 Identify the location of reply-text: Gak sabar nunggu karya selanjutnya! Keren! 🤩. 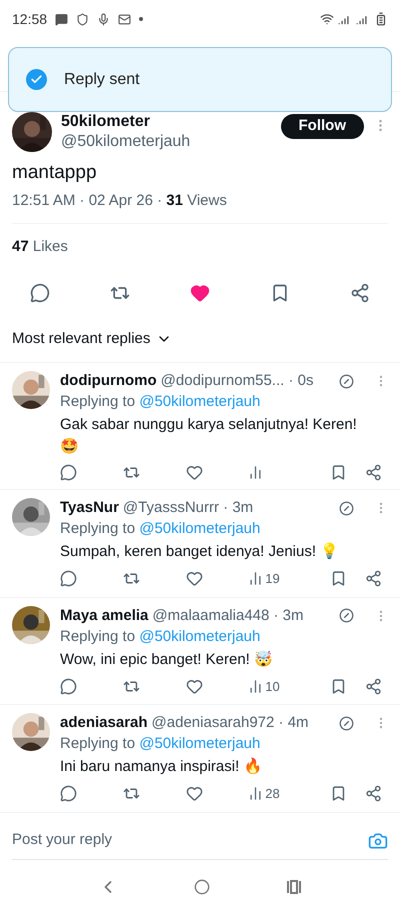
(209, 436).